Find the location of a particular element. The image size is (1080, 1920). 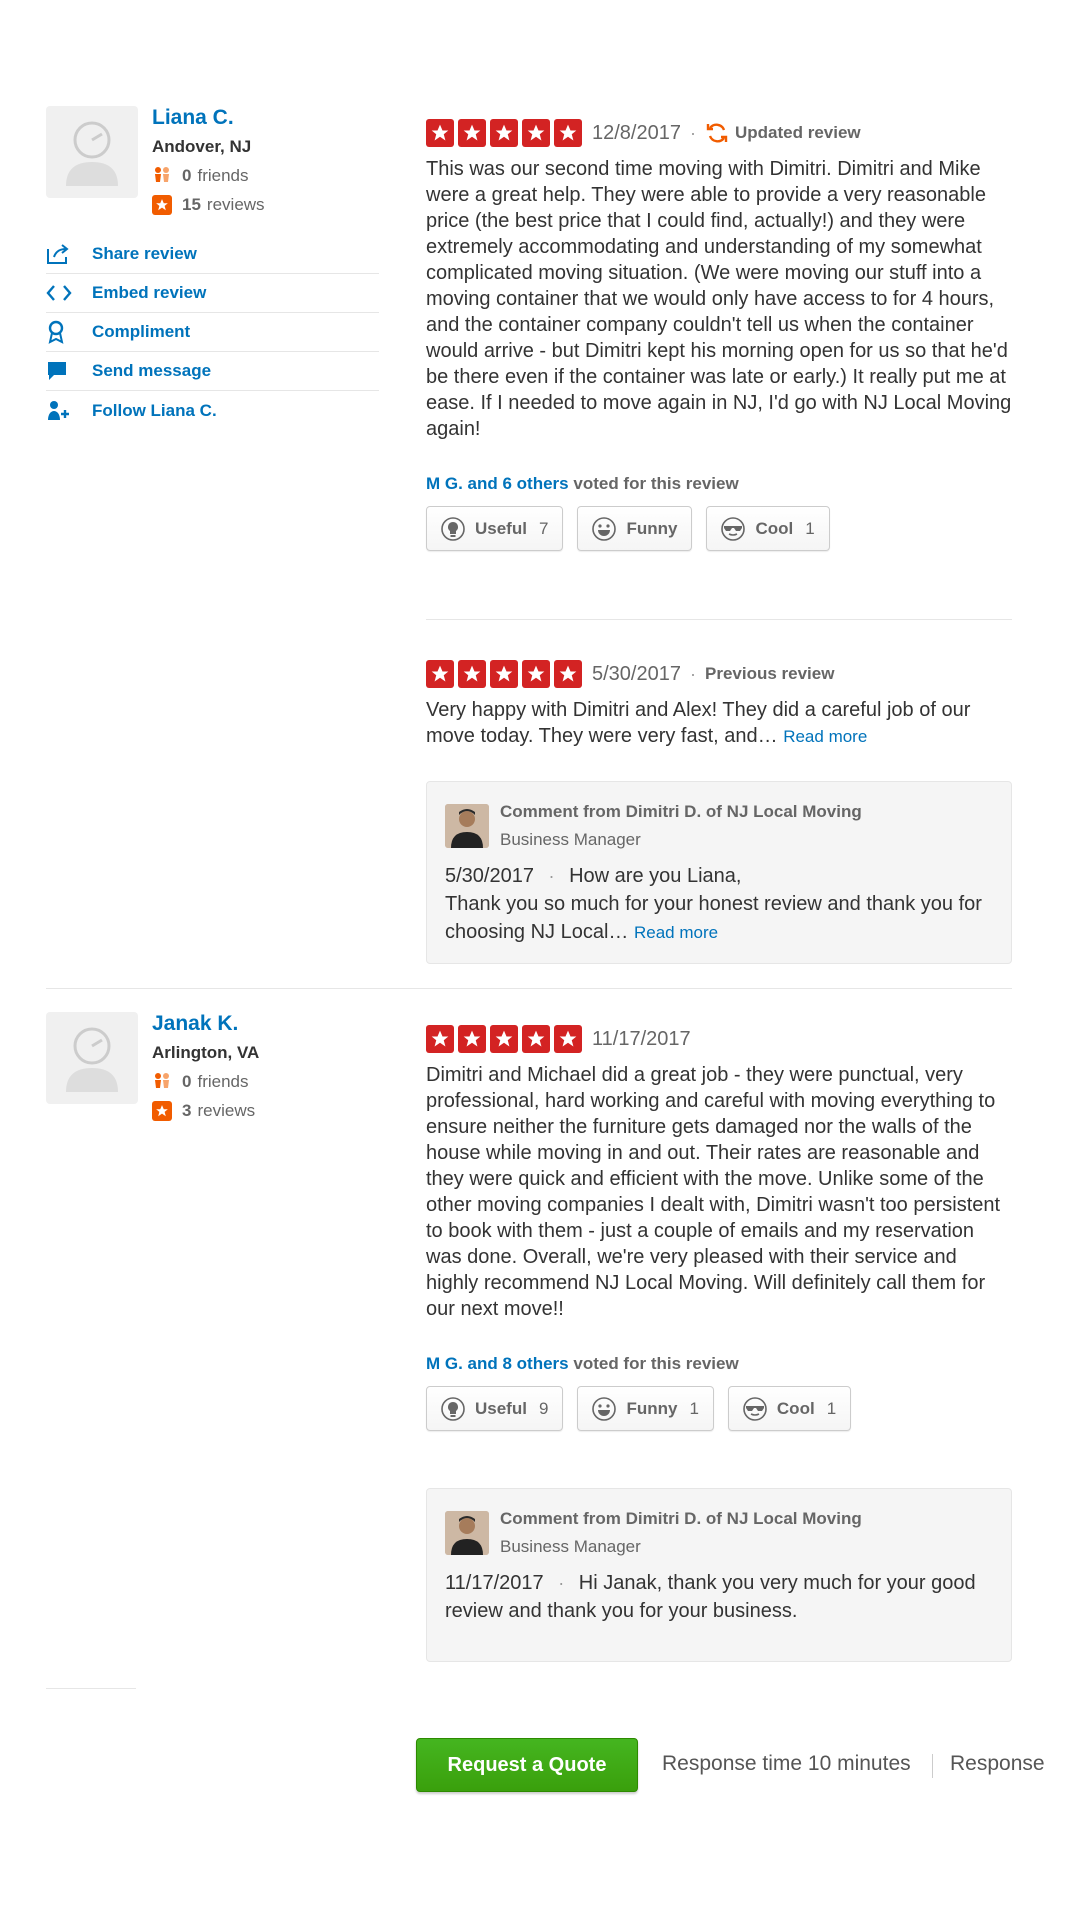

embed-review-label: Embed review is located at coordinates (149, 292).